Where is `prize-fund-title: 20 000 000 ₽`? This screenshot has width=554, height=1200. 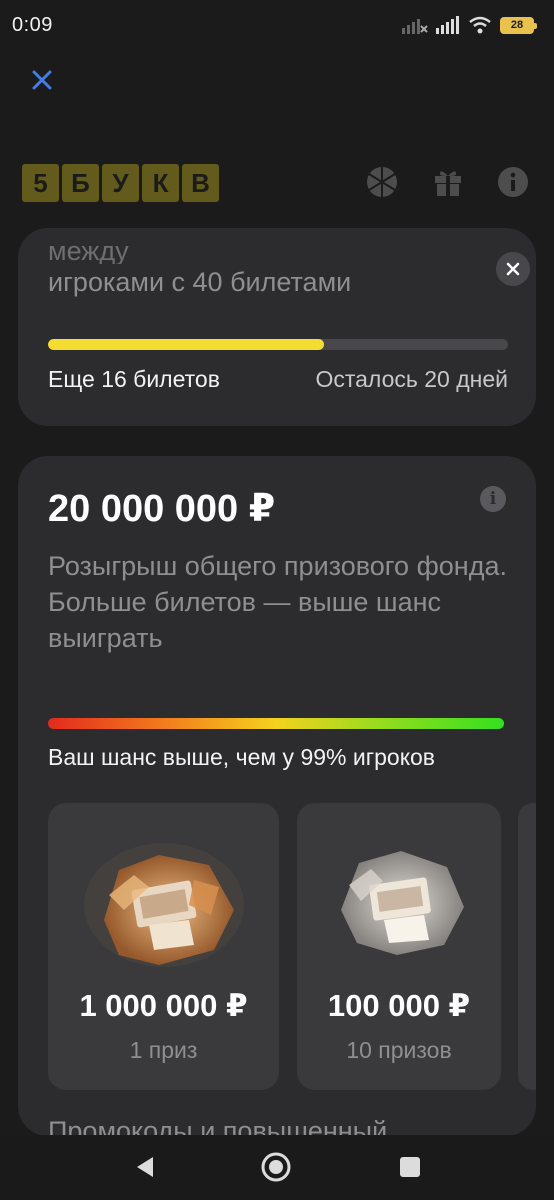 prize-fund-title: 20 000 000 ₽ is located at coordinates (162, 509).